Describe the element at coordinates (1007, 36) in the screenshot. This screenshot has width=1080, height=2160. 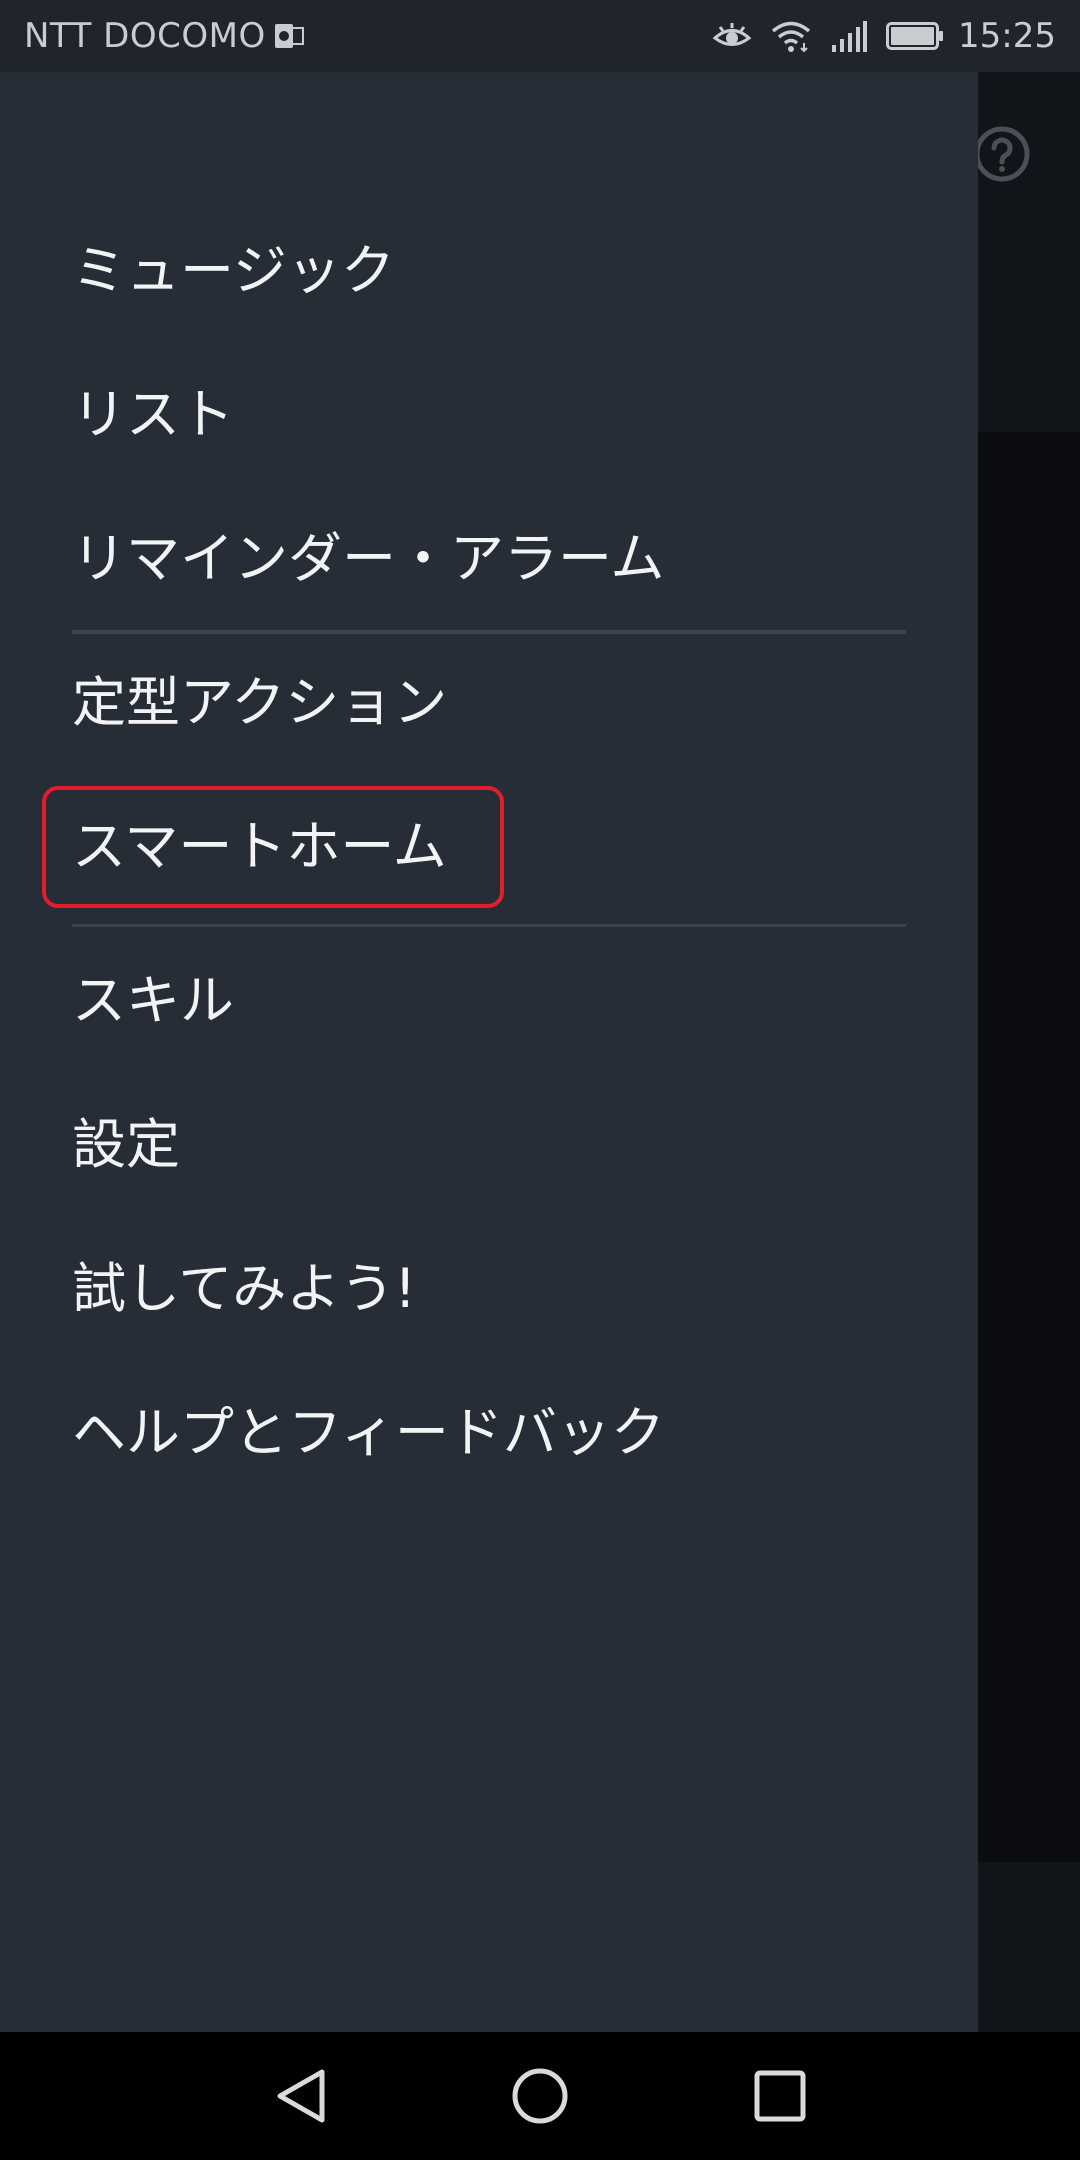
I see `clock: 15:25` at that location.